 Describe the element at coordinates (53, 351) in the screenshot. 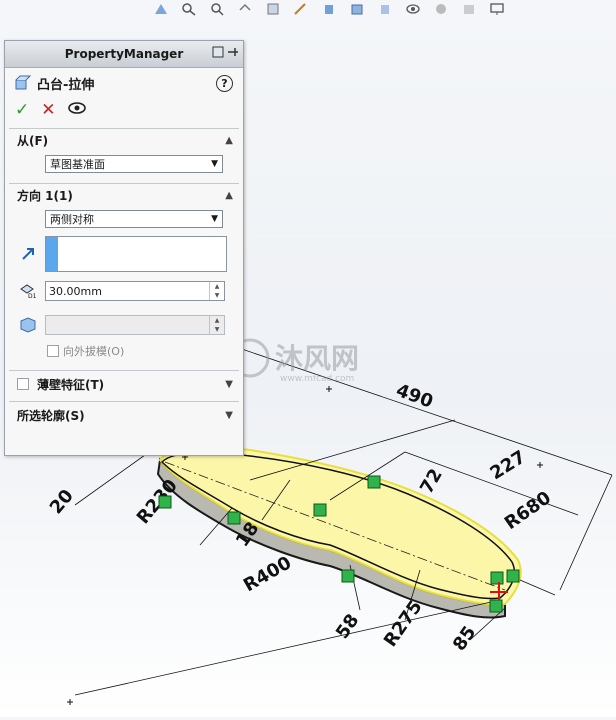

I see `draft-outward-checkbox` at that location.